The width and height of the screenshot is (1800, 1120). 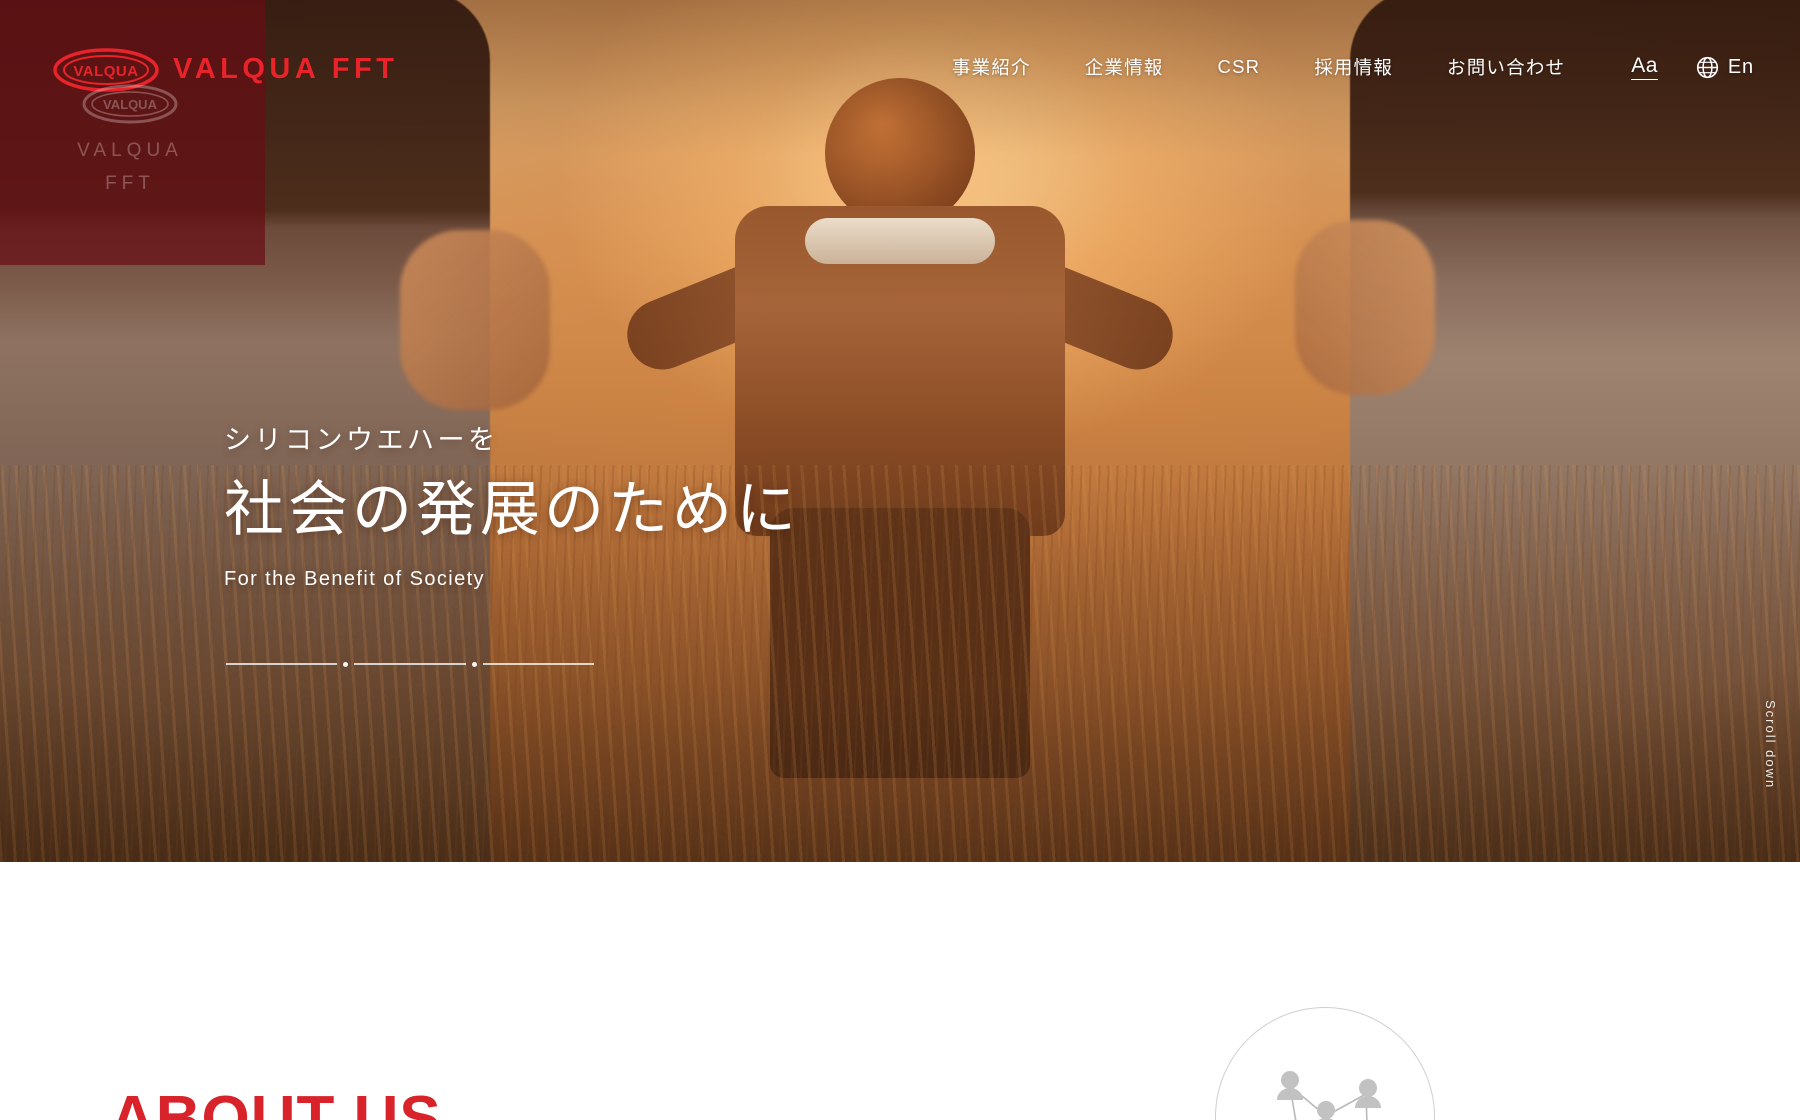 I want to click on logo-watermark: VALQUA VALQUA FFT, so click(x=130, y=142).